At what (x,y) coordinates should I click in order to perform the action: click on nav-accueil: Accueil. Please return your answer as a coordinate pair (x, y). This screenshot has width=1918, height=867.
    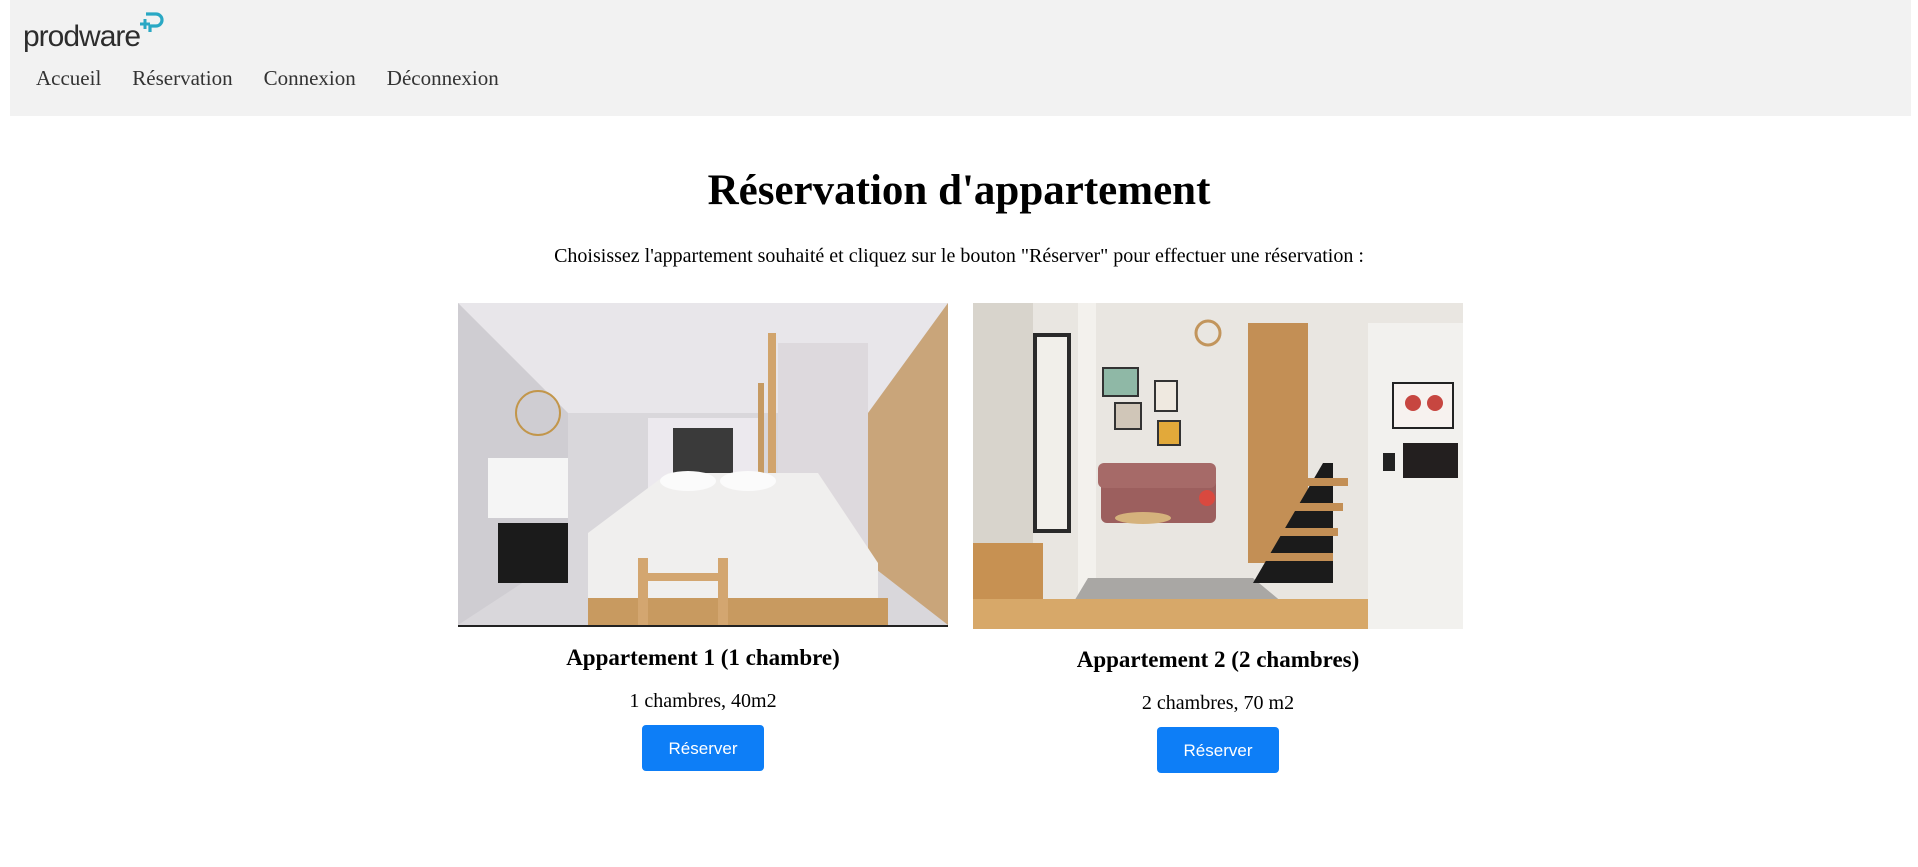
    Looking at the image, I should click on (68, 78).